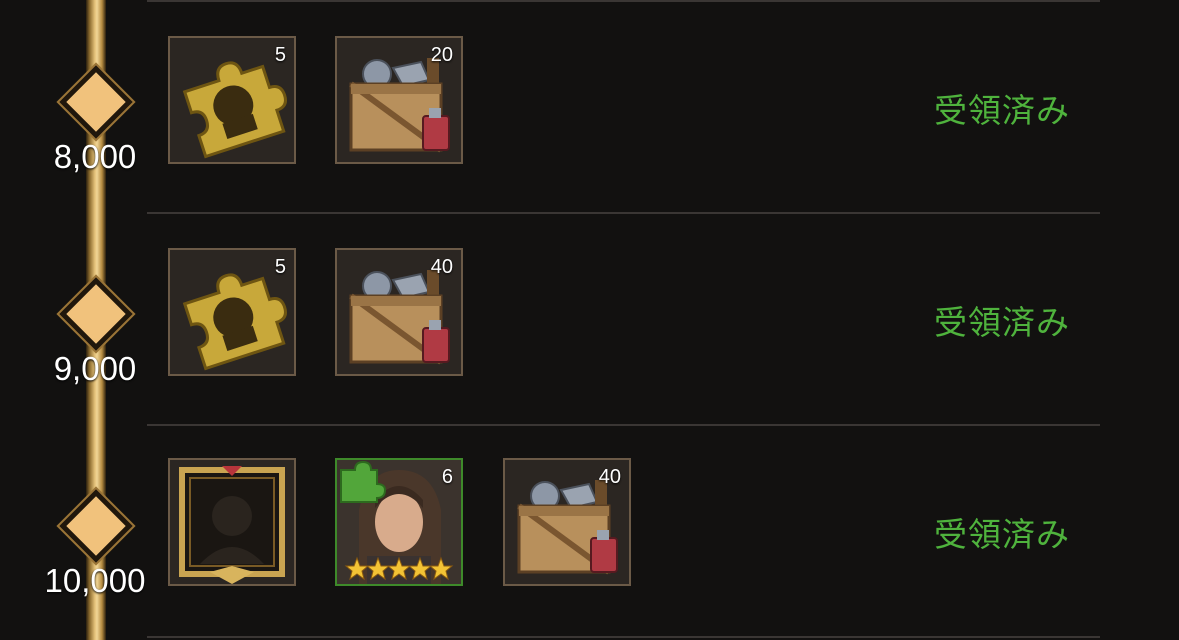  I want to click on reward-avatar-frame, so click(232, 522).